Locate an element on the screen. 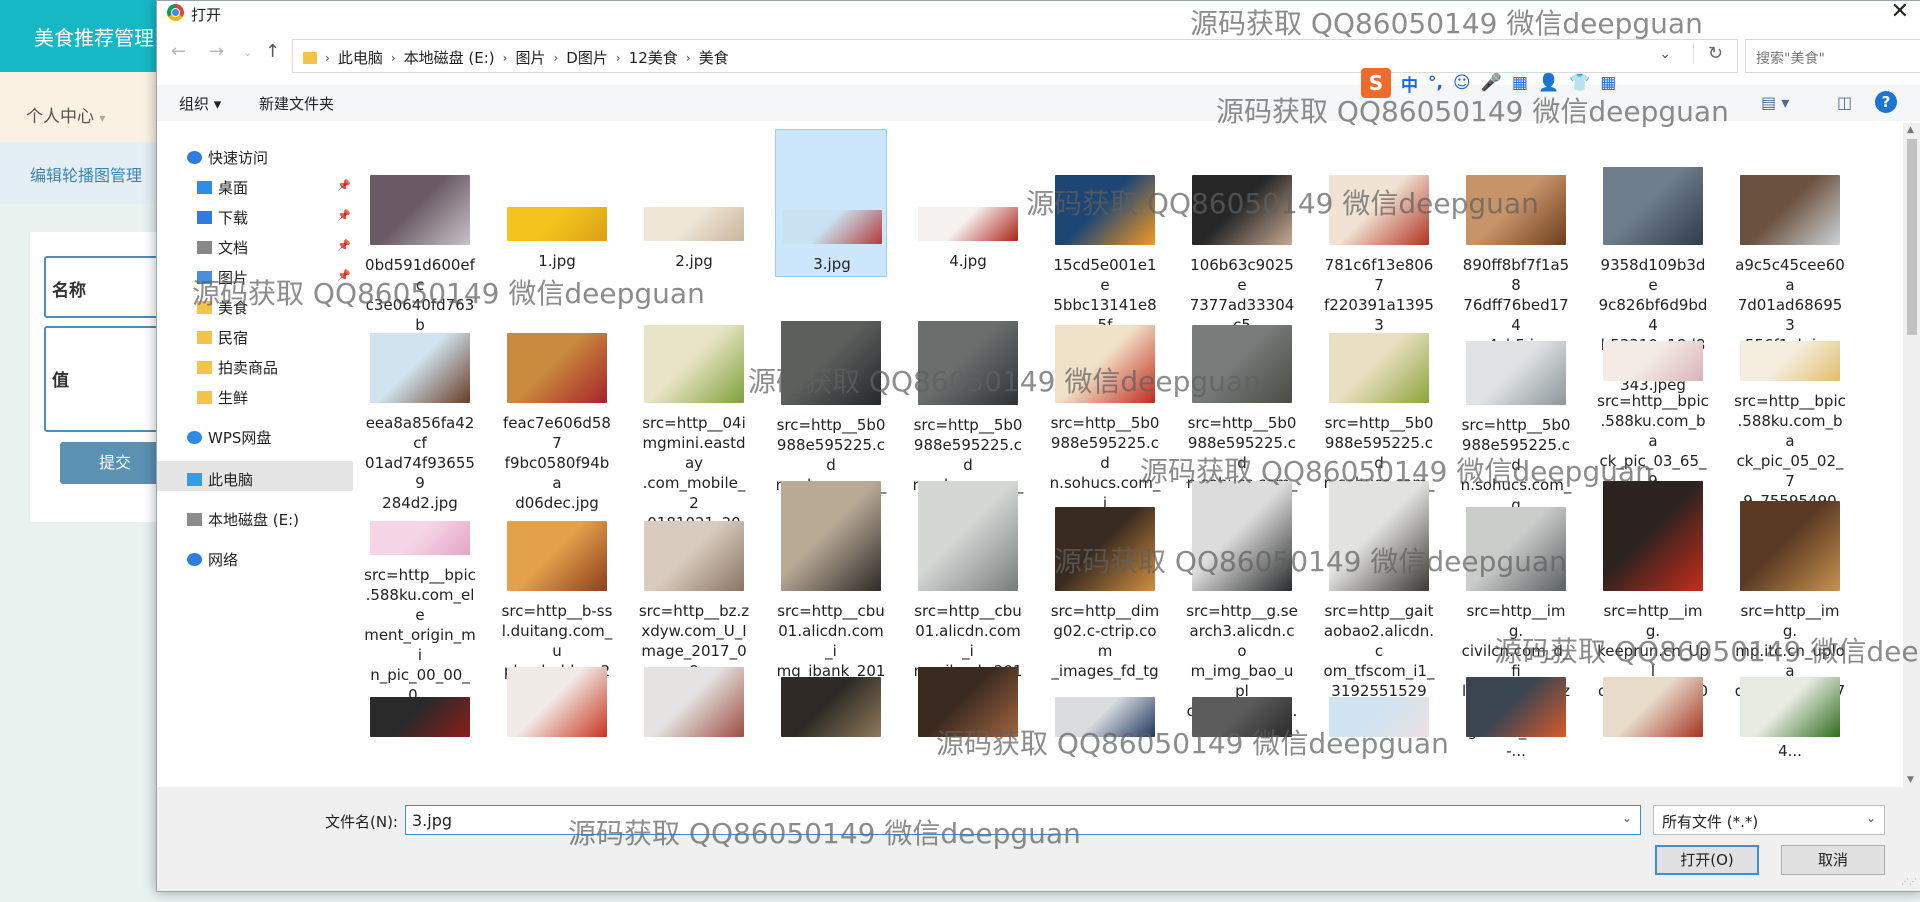 This screenshot has width=1920, height=902. nav-item: 美食 is located at coordinates (222, 307).